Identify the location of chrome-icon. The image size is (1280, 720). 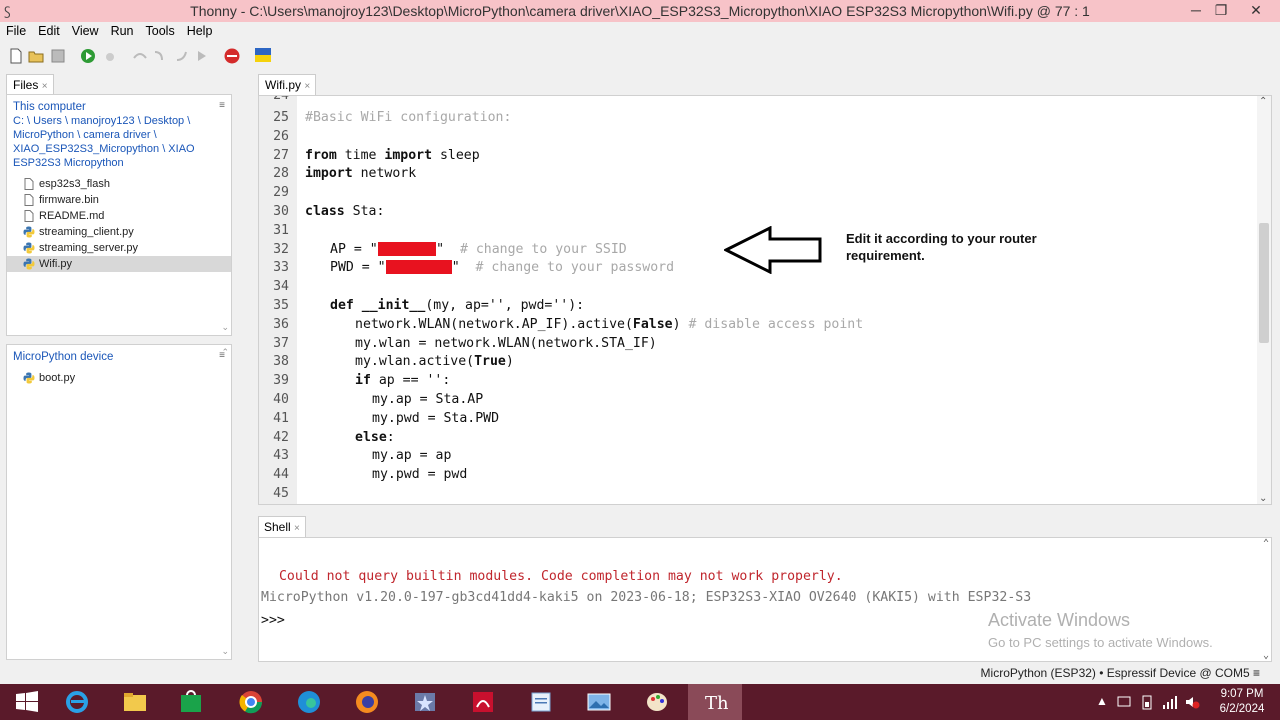
(251, 702).